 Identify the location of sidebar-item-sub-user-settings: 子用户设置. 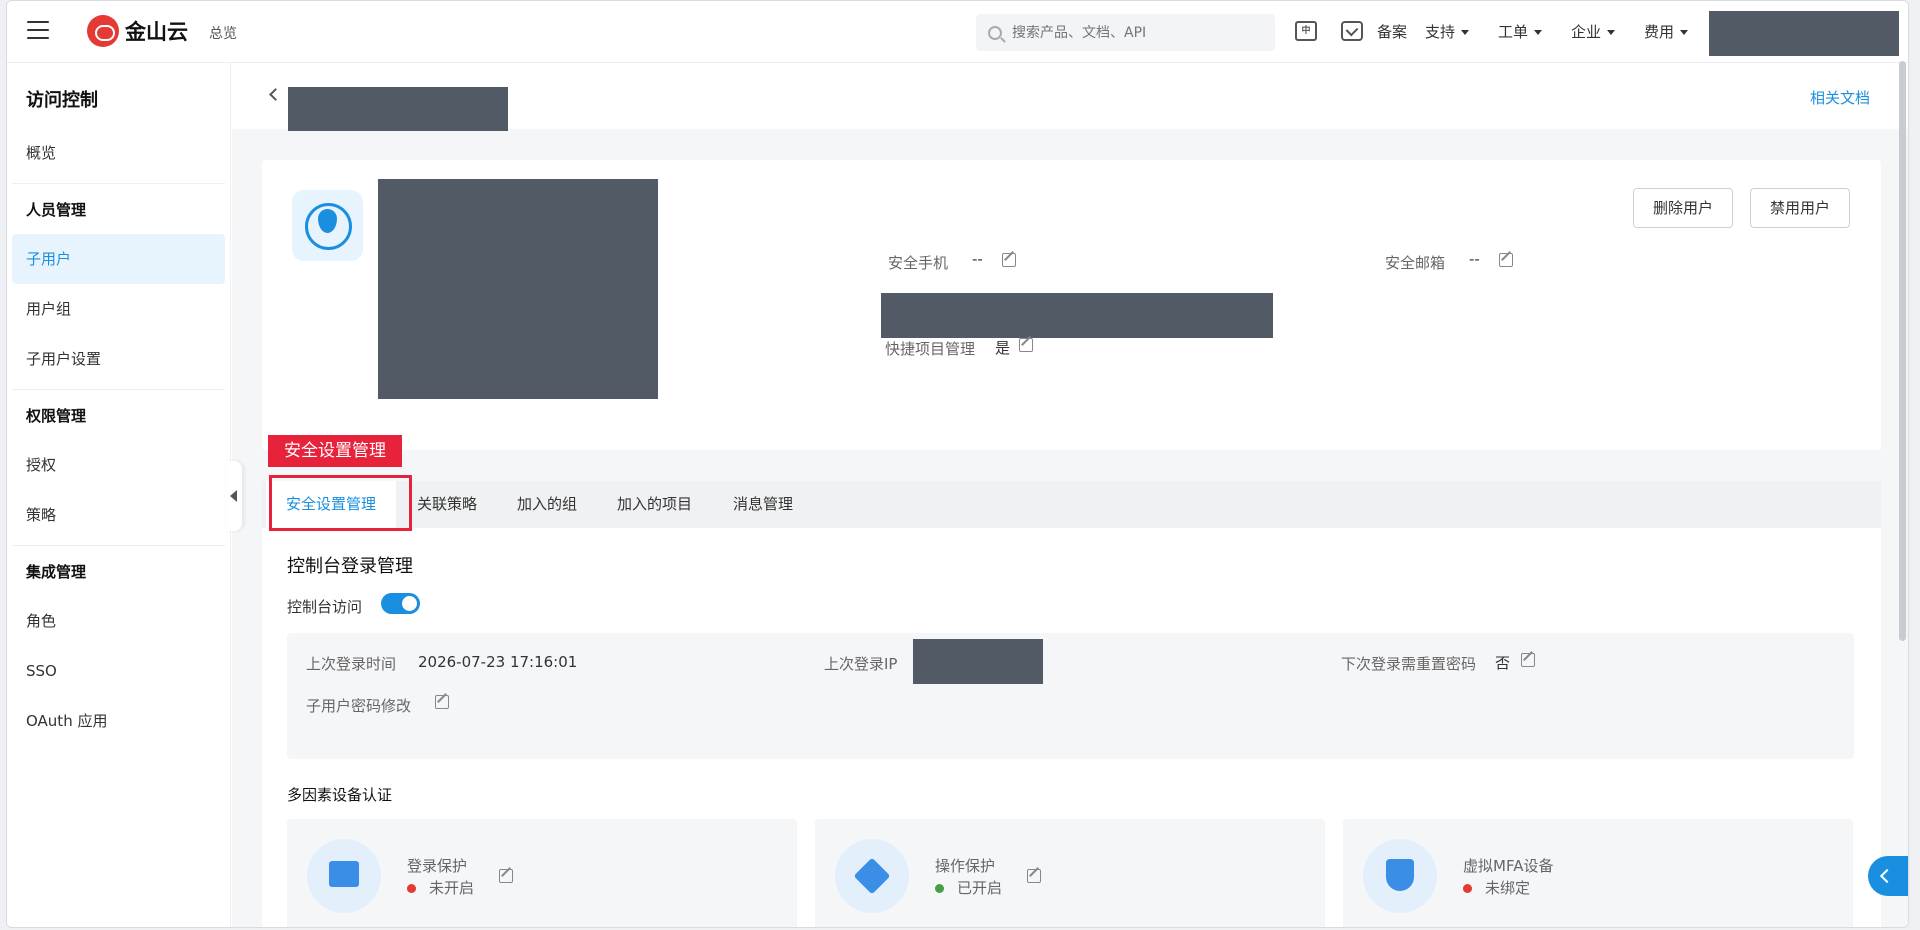
(118, 359).